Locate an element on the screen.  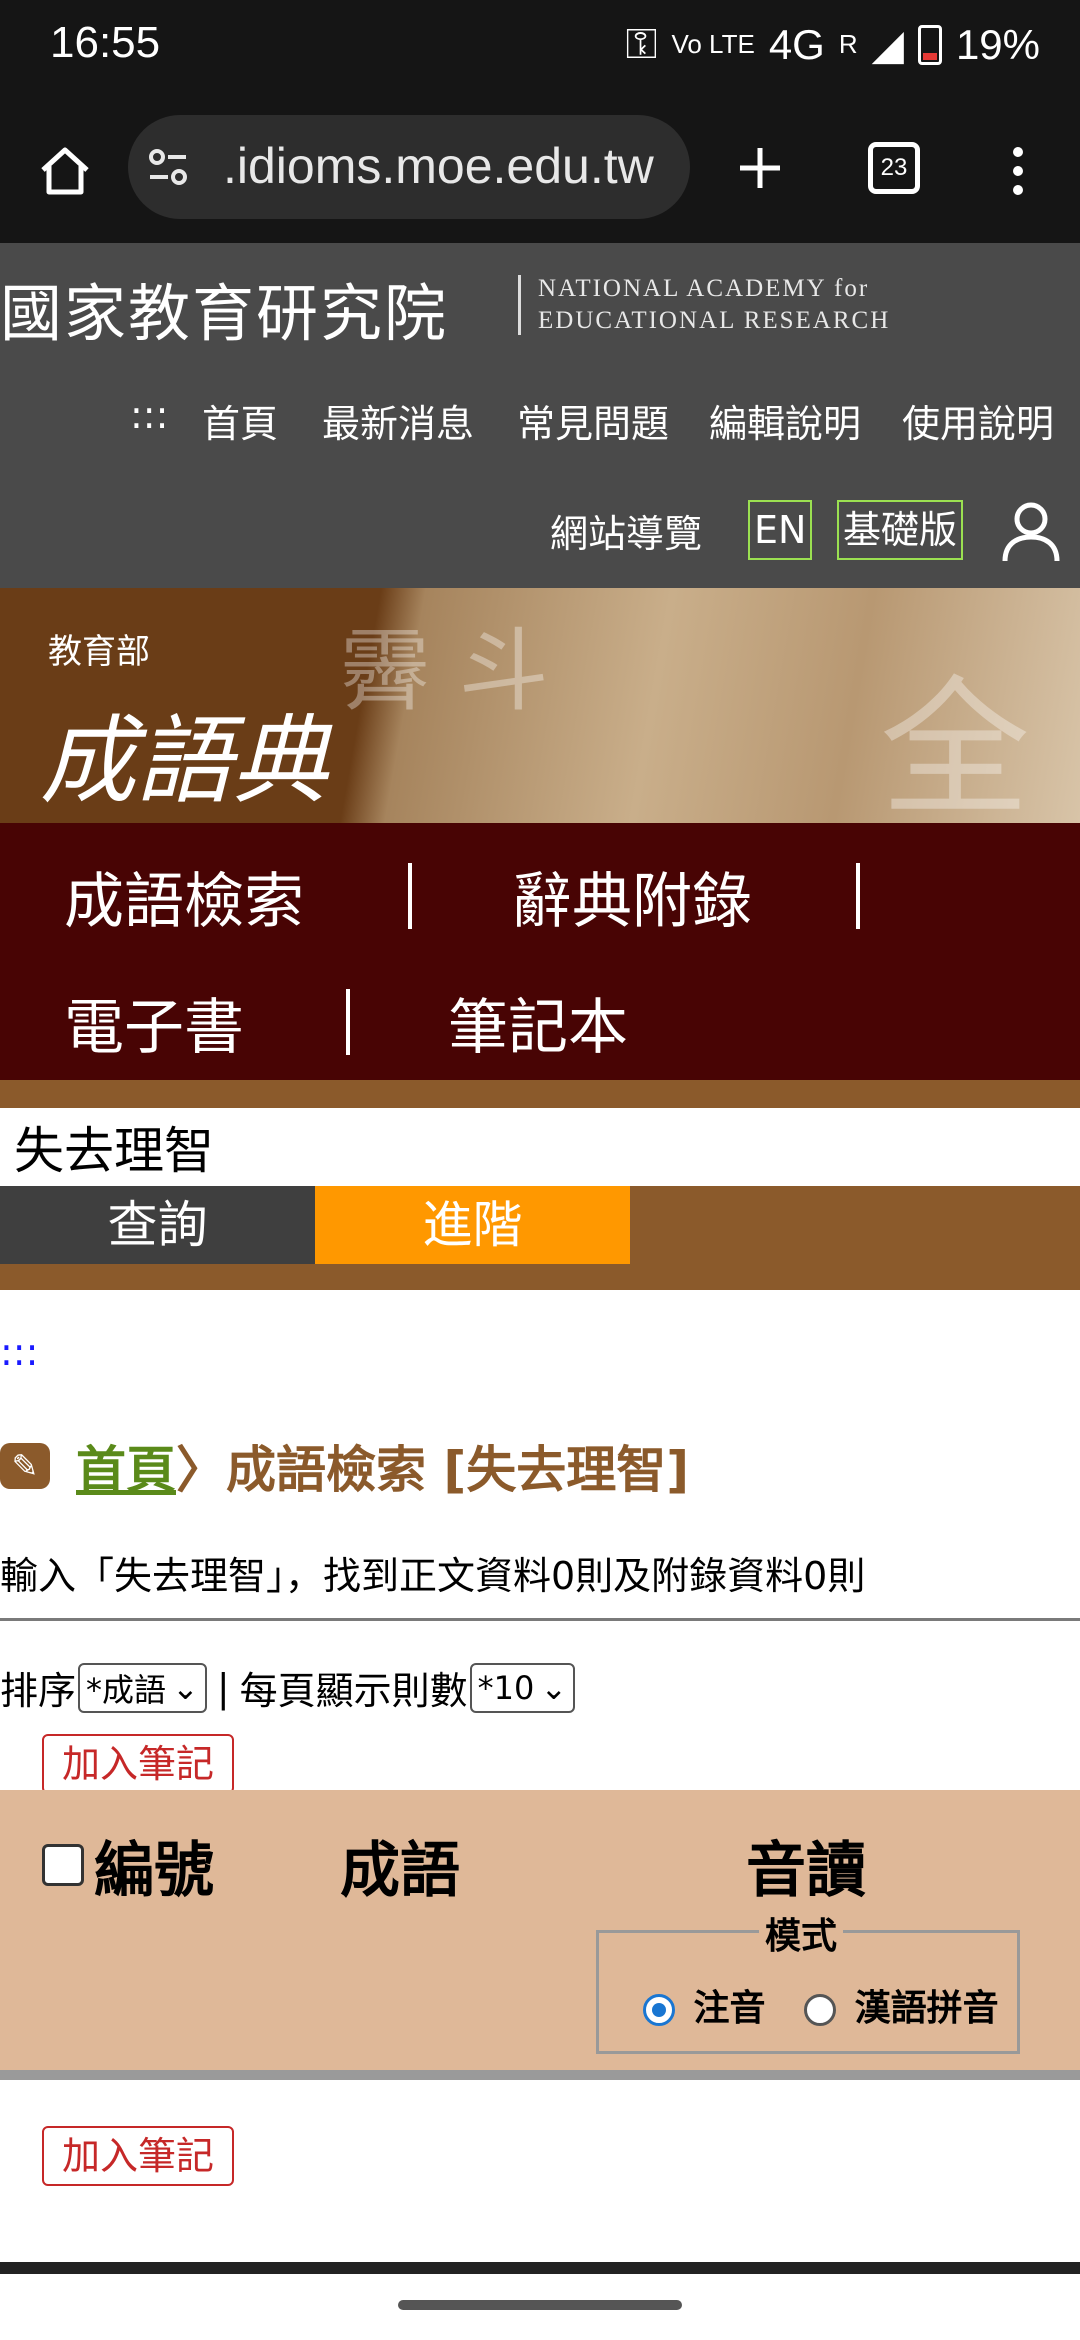
menu-appendix: 辭典附錄 is located at coordinates (632, 896).